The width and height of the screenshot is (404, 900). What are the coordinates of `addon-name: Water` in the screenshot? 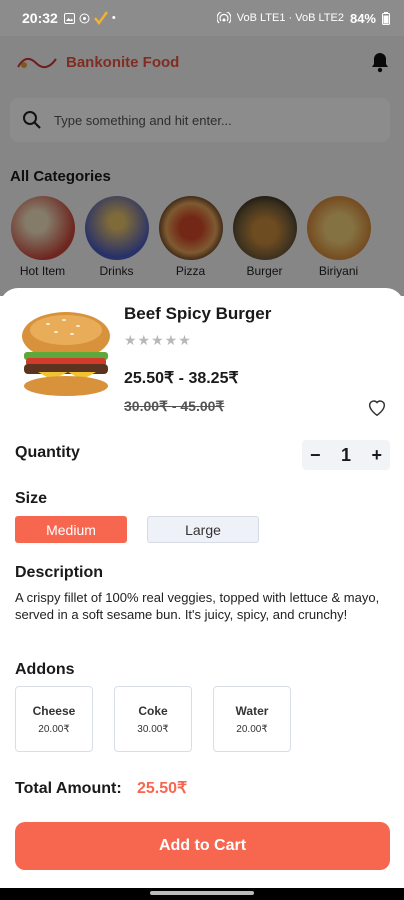 It's located at (252, 710).